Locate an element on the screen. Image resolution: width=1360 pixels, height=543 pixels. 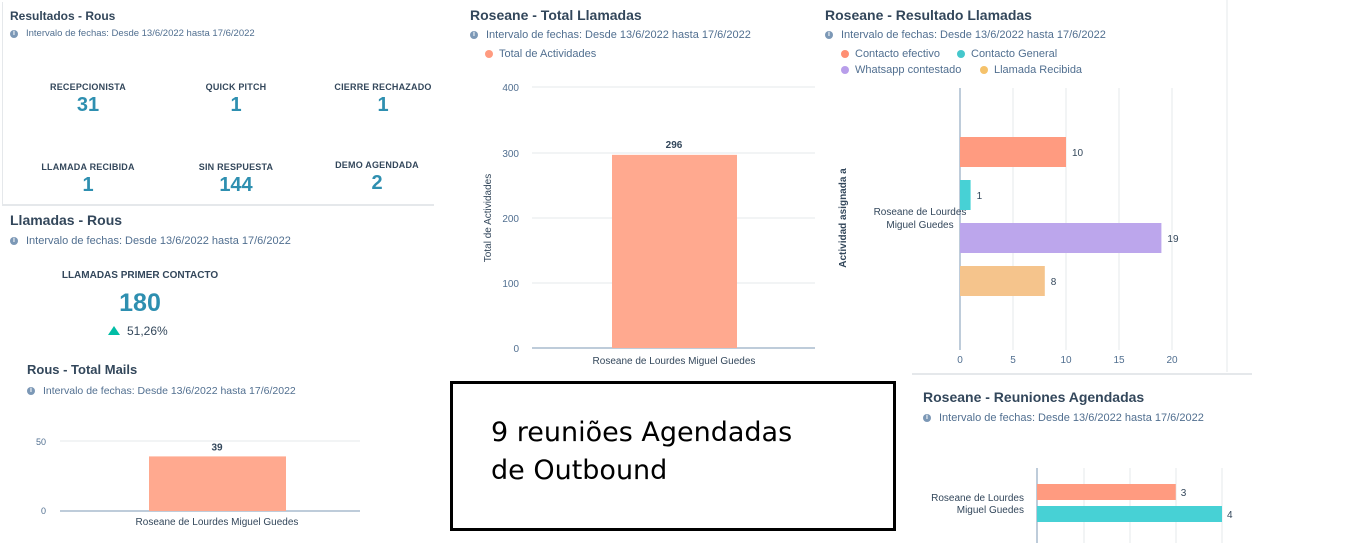
triangle-up-icon is located at coordinates (114, 330).